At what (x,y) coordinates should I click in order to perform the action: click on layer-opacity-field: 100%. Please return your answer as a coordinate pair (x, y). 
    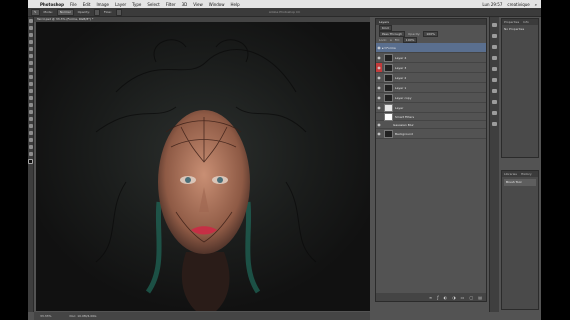
    Looking at the image, I should click on (430, 34).